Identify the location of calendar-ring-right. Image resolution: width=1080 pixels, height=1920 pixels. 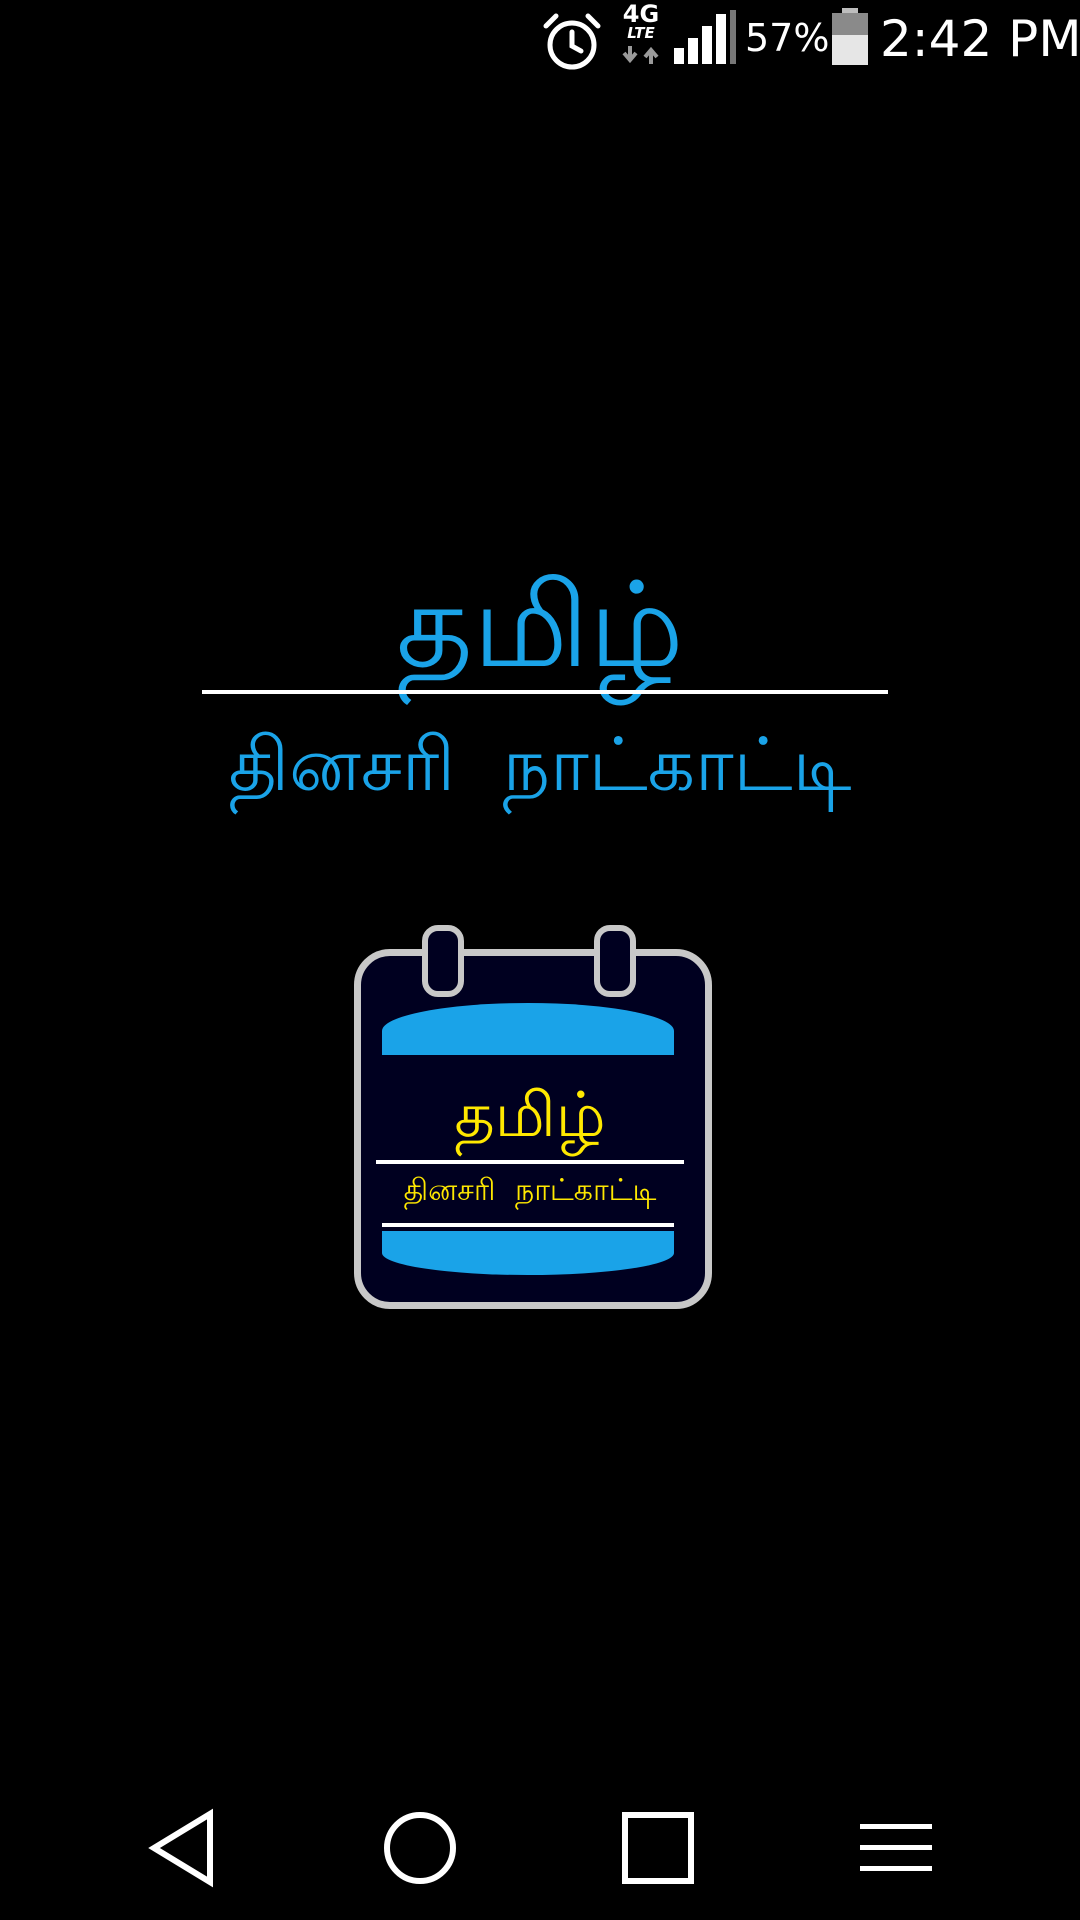
(615, 961).